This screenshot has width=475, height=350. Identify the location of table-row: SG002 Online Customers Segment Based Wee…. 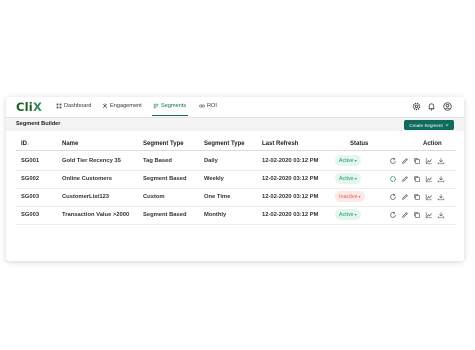
(236, 180).